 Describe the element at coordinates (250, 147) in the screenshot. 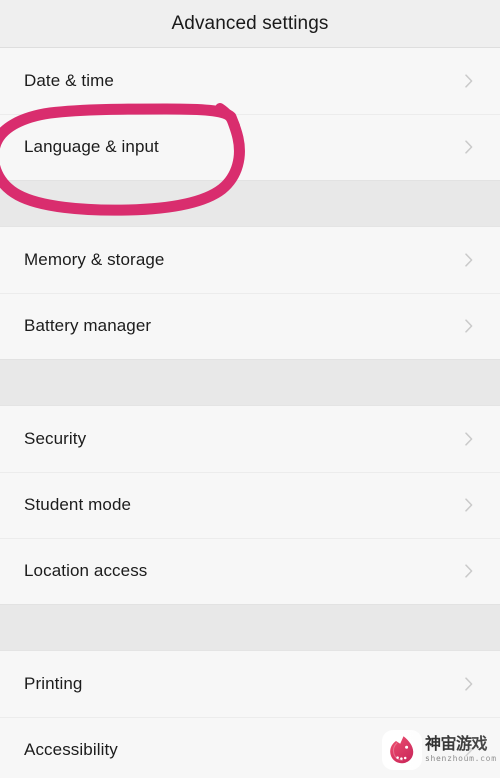

I see `settings-row-language-input: Language & input` at that location.